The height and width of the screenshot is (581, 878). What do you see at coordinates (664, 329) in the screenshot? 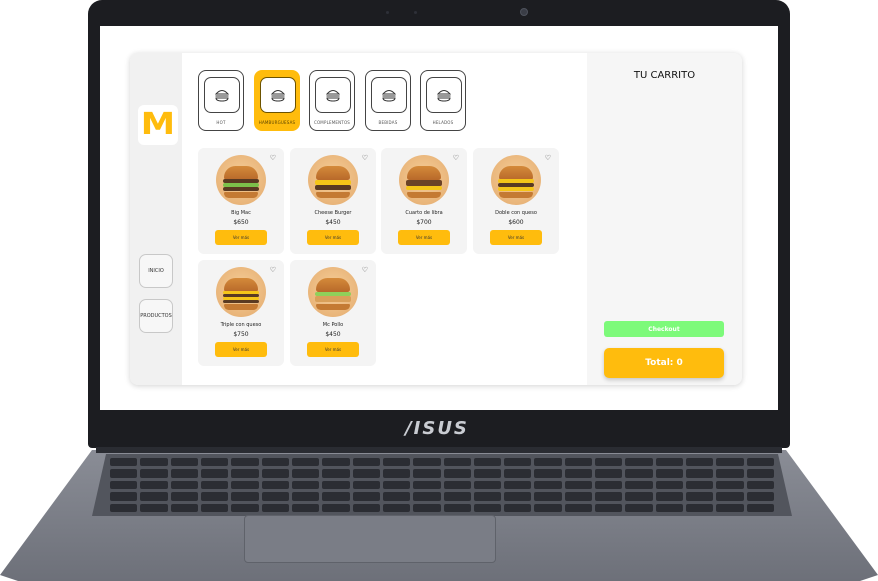
I see `checkout-button: Checkout` at bounding box center [664, 329].